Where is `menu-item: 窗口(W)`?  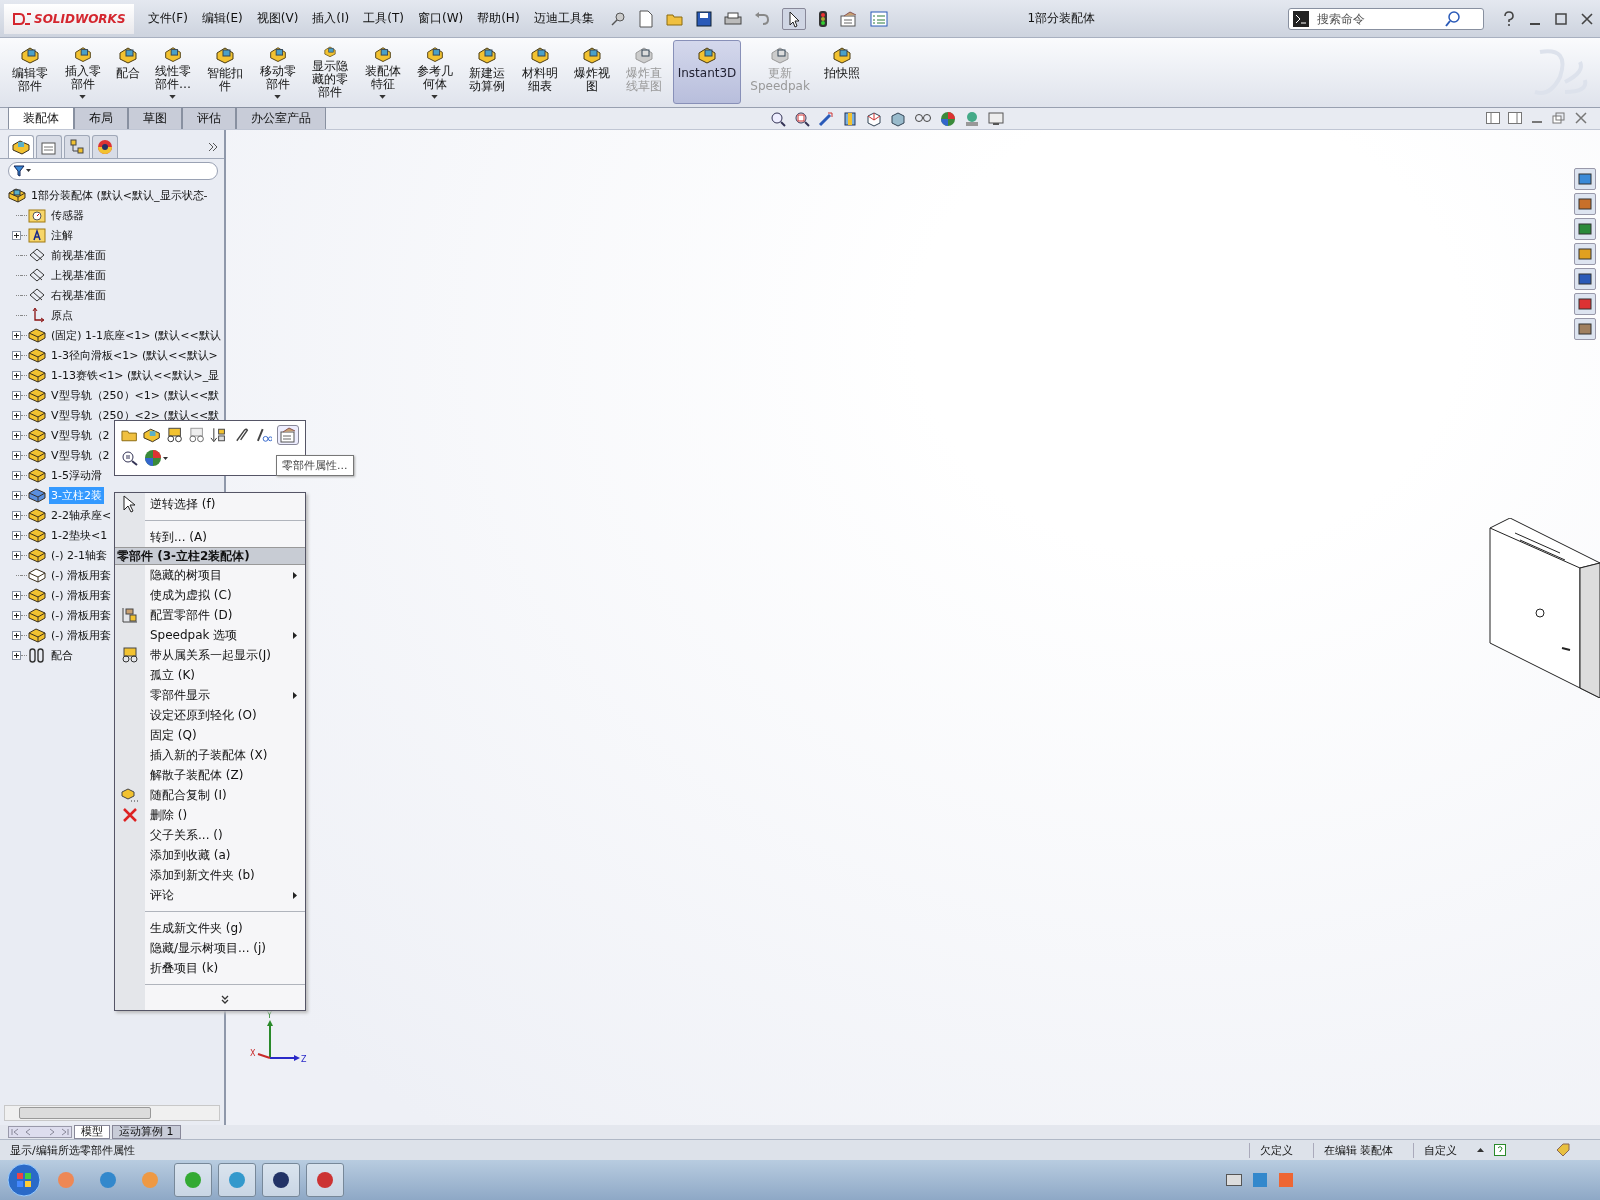 menu-item: 窗口(W) is located at coordinates (440, 18).